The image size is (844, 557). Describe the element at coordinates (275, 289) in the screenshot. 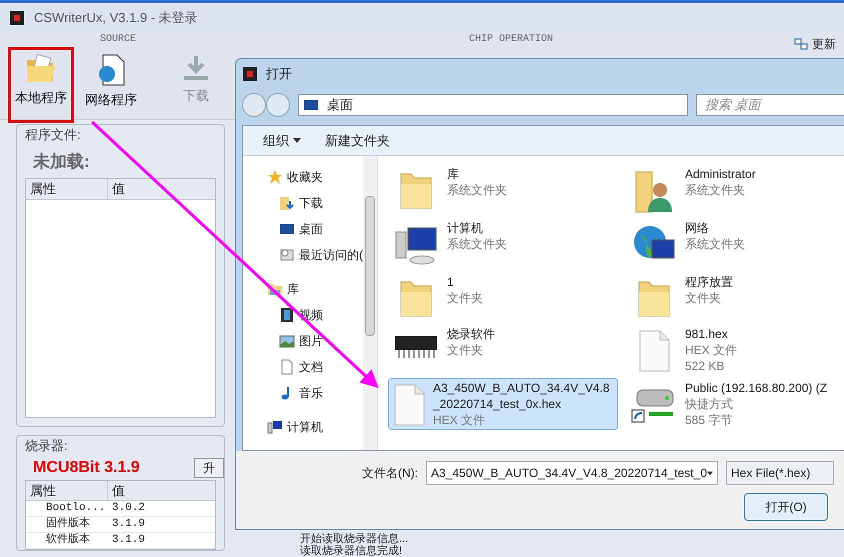

I see `library-icon` at that location.